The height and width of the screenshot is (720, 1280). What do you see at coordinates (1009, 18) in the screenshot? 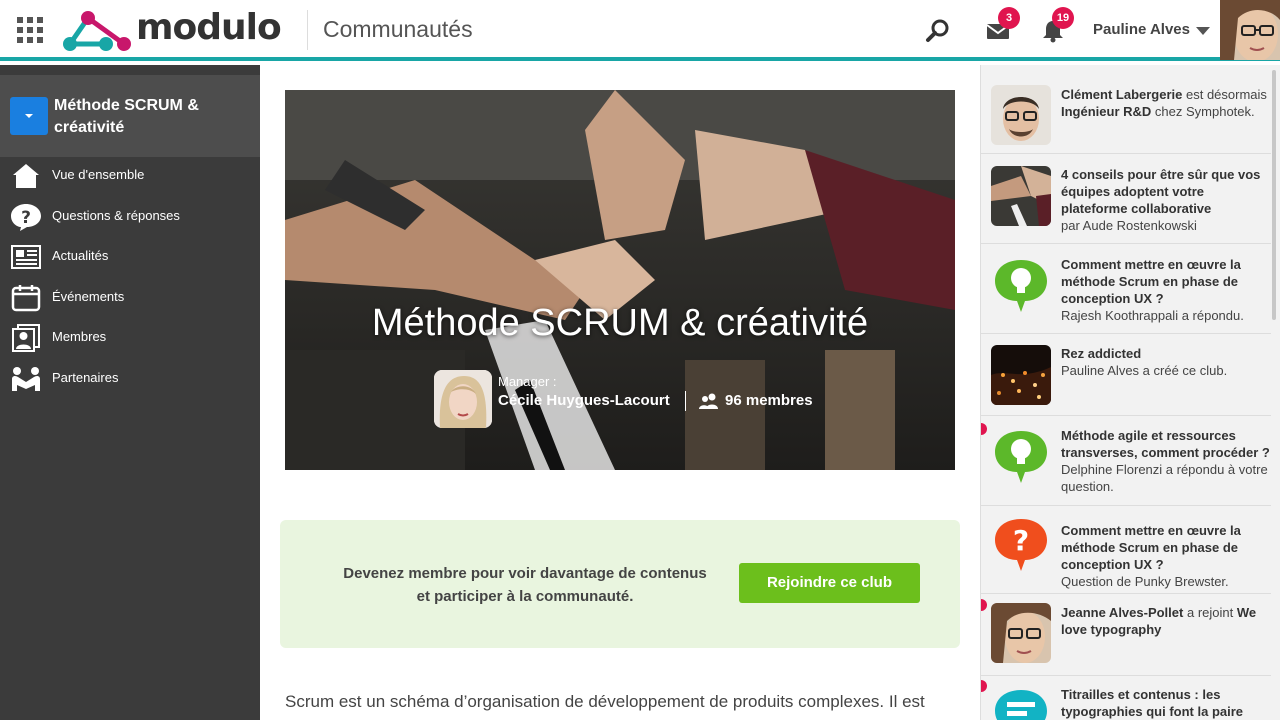
I see `messages-badge: 3` at bounding box center [1009, 18].